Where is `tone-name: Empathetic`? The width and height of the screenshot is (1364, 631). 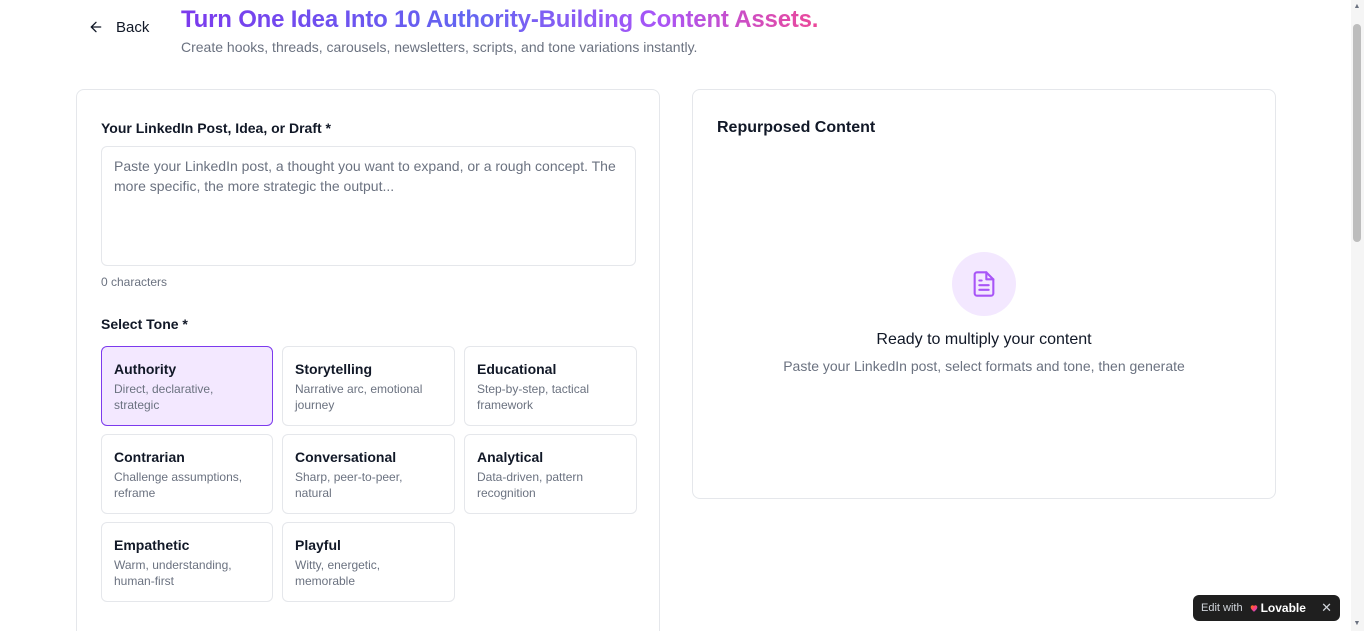 tone-name: Empathetic is located at coordinates (152, 545).